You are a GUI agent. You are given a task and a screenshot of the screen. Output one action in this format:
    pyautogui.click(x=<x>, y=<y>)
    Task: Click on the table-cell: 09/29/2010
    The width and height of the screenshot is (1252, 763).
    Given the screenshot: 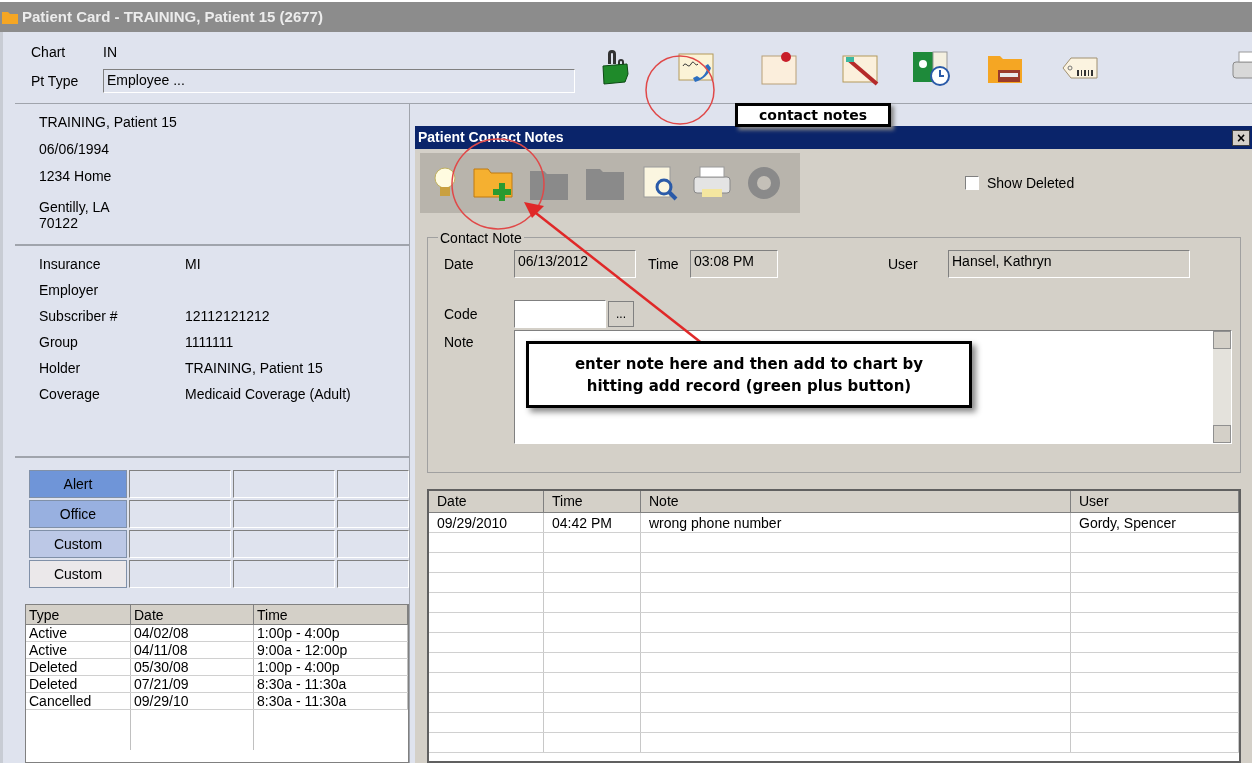 What is the action you would take?
    pyautogui.click(x=486, y=522)
    